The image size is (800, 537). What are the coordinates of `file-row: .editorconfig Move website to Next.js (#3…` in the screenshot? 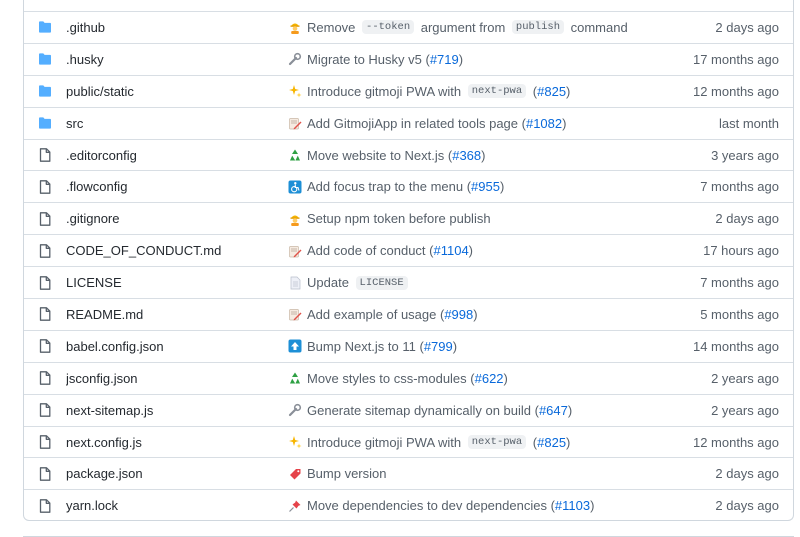 It's located at (408, 154).